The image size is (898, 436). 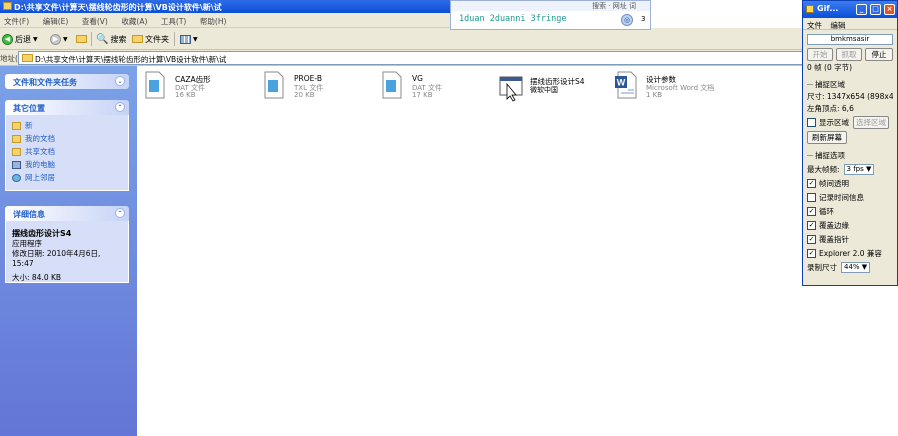 What do you see at coordinates (810, 9) in the screenshot?
I see `gif-app-icon` at bounding box center [810, 9].